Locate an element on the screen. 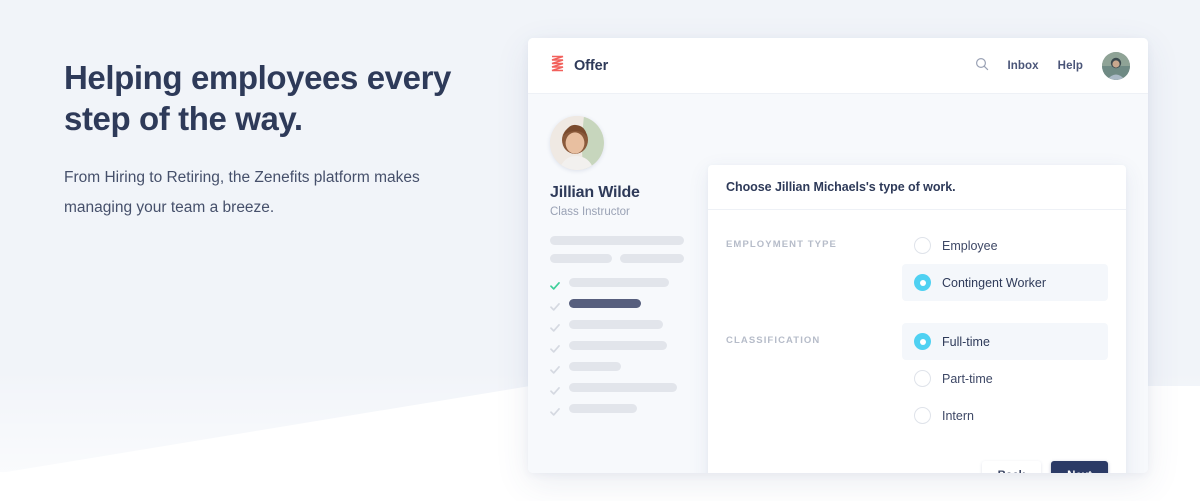 Image resolution: width=1200 pixels, height=501 pixels. radio-option: Part-time is located at coordinates (1005, 378).